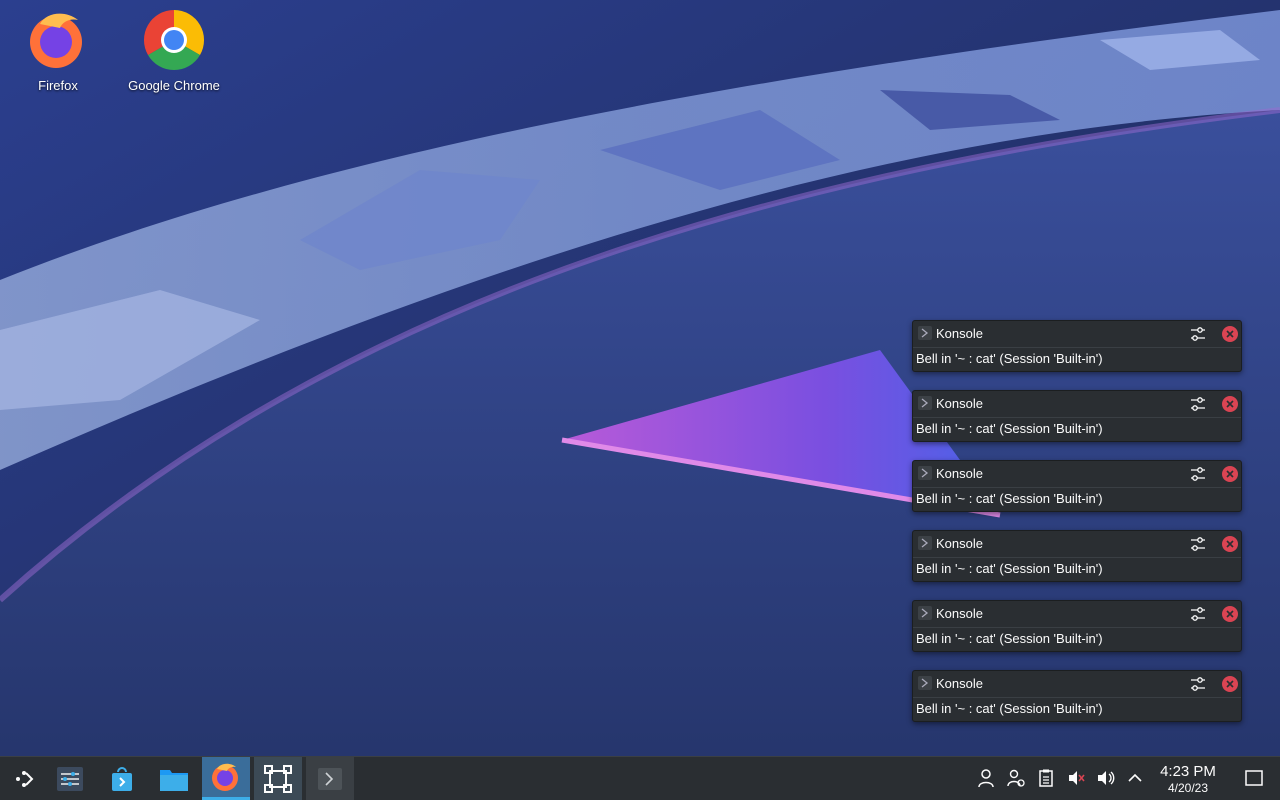 Image resolution: width=1280 pixels, height=800 pixels. What do you see at coordinates (1046, 778) in the screenshot?
I see `clipboard-icon` at bounding box center [1046, 778].